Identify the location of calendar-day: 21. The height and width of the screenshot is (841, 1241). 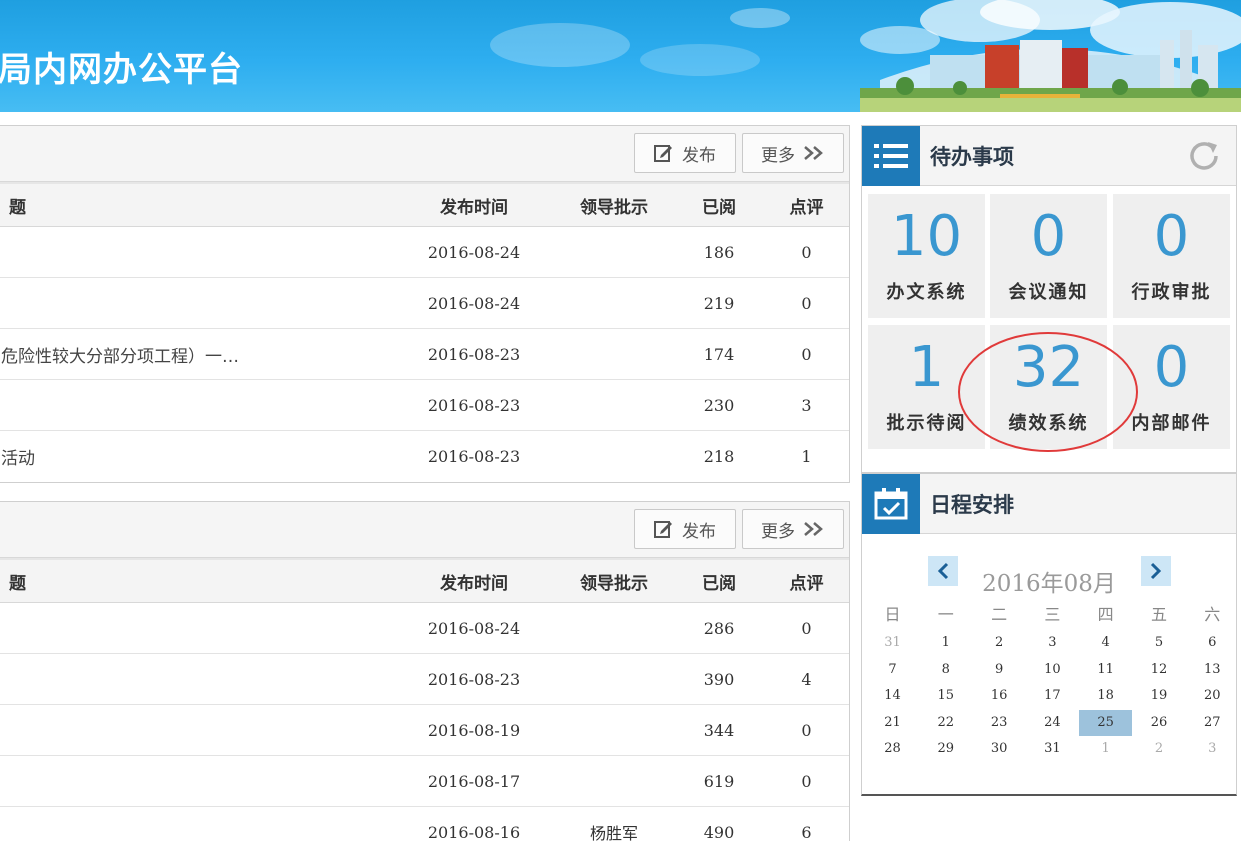
(892, 723).